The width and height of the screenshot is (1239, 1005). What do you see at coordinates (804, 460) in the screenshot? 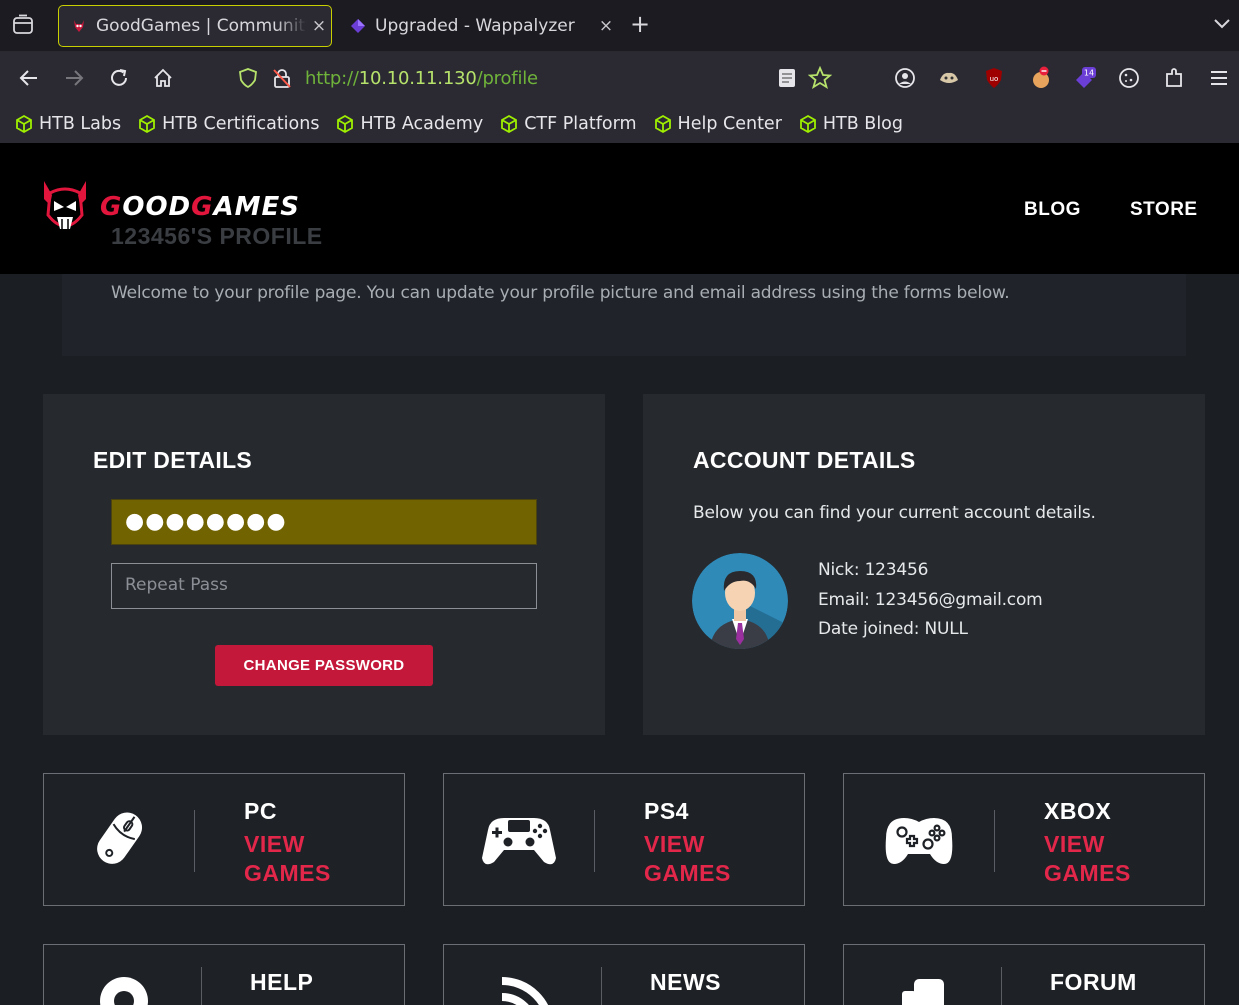
I see `account-details-title: ACCOUNT DETAILS` at bounding box center [804, 460].